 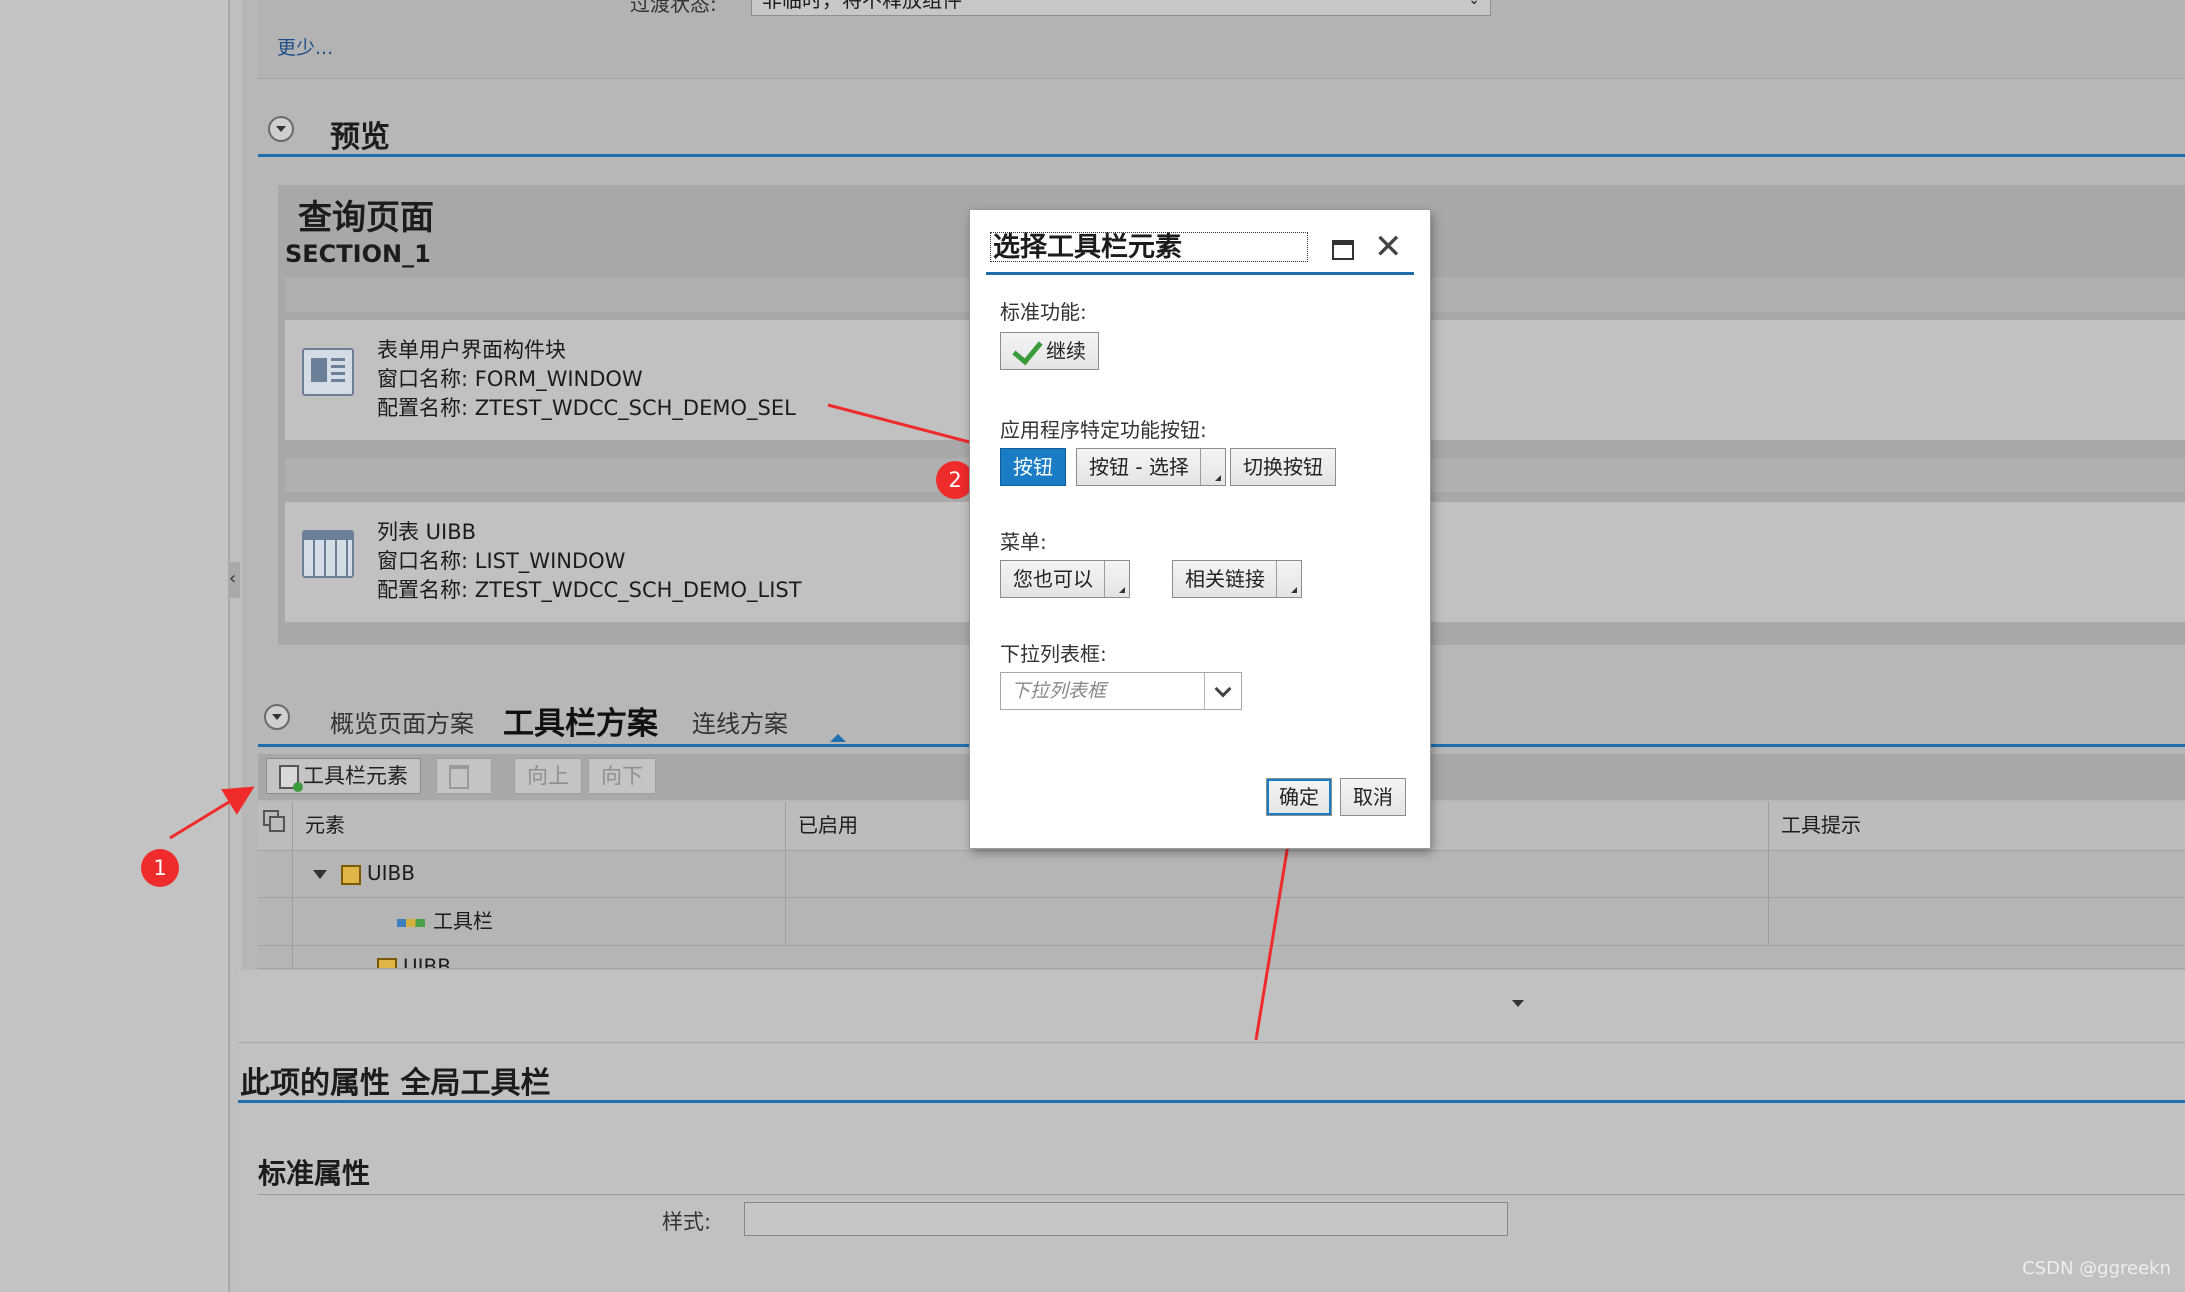 I want to click on maximize-icon, so click(x=1343, y=250).